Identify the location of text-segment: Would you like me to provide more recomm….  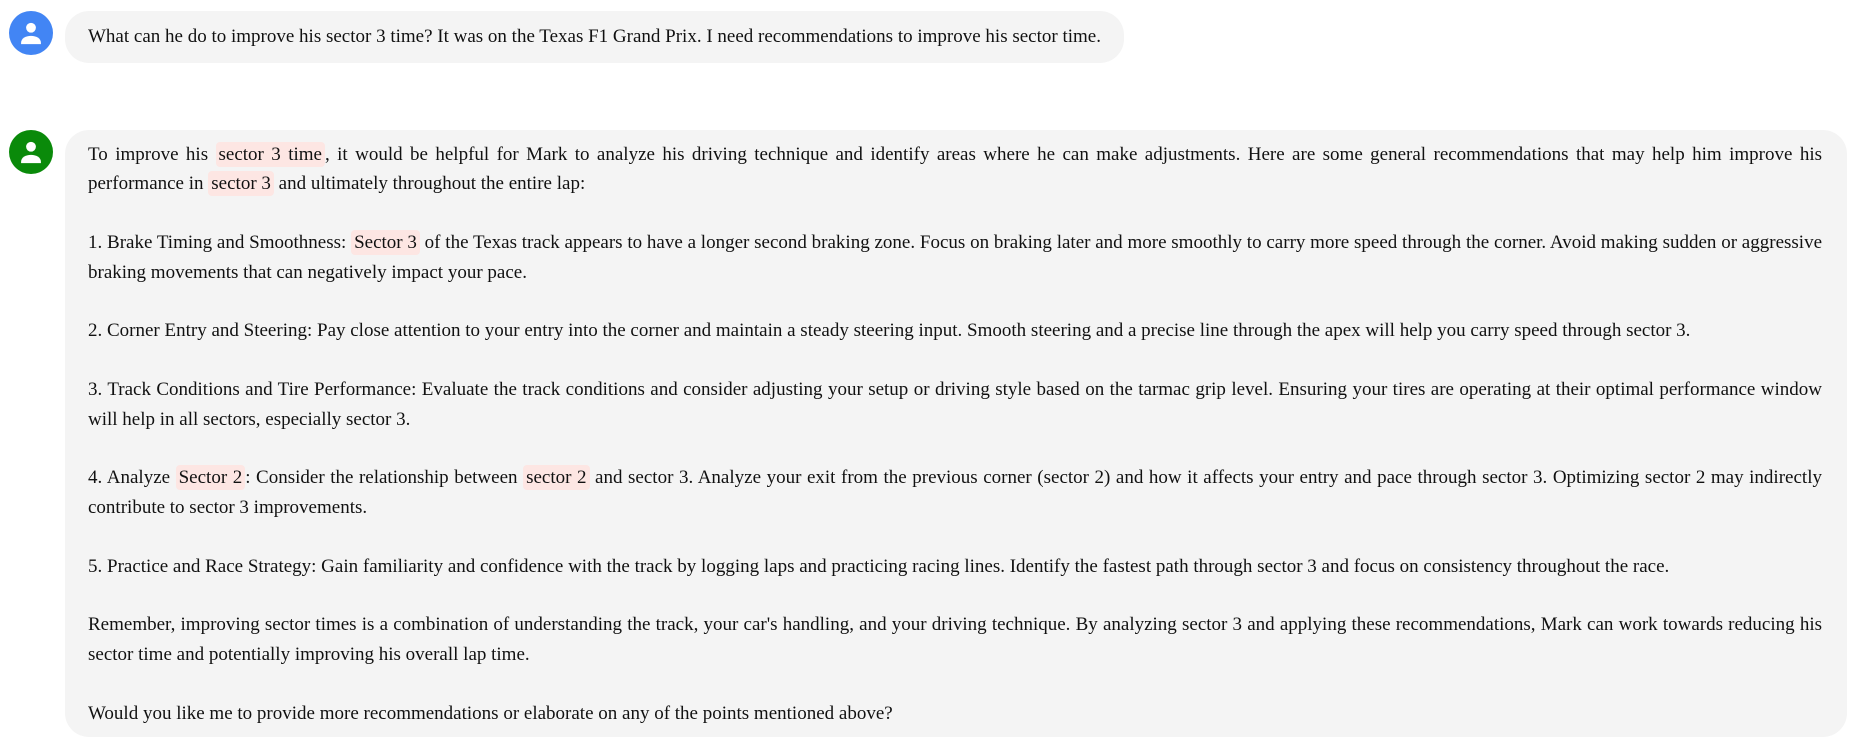
(490, 713).